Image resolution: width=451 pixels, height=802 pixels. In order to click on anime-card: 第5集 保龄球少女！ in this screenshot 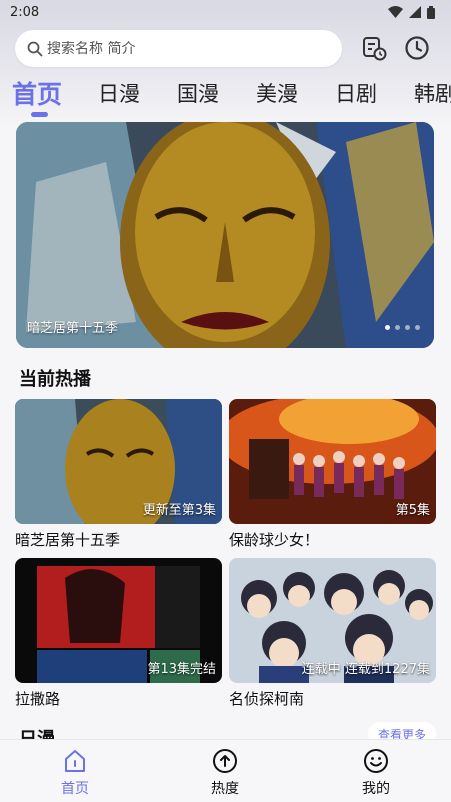, I will do `click(332, 474)`.